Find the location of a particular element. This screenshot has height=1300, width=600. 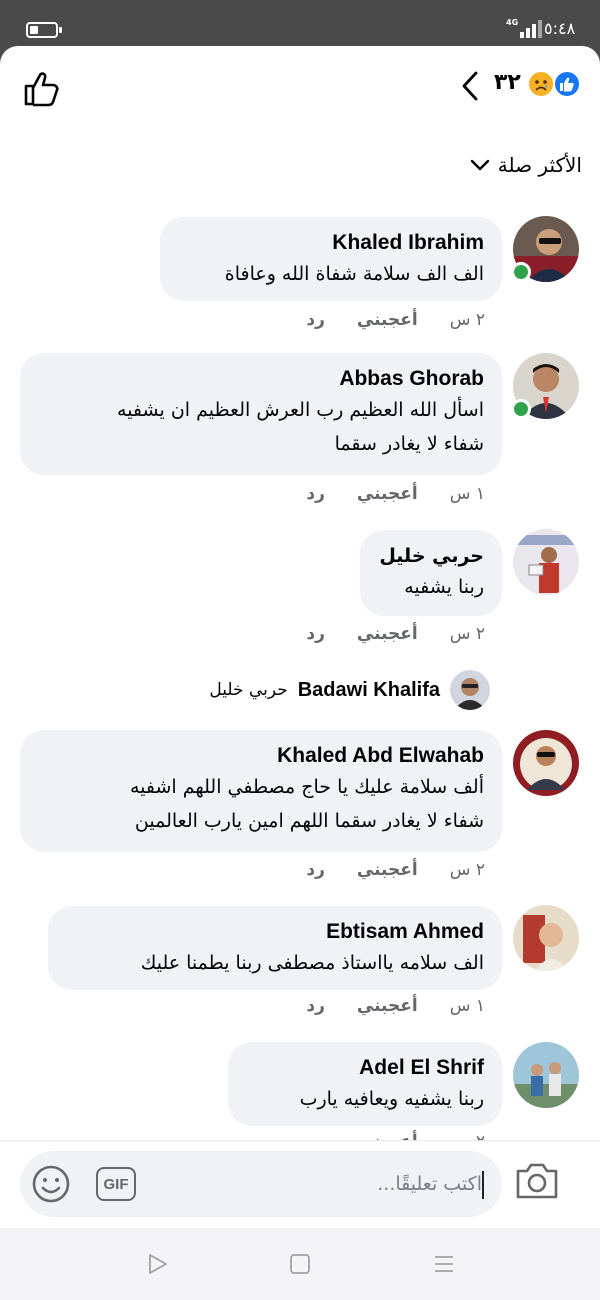

signal-icon: 4G is located at coordinates (524, 28).